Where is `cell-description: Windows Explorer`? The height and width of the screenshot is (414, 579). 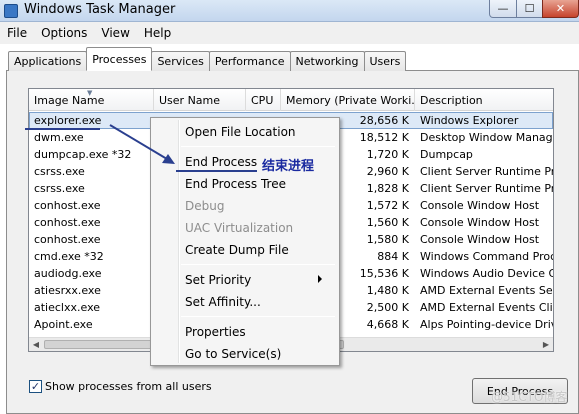
cell-description: Windows Explorer is located at coordinates (469, 120).